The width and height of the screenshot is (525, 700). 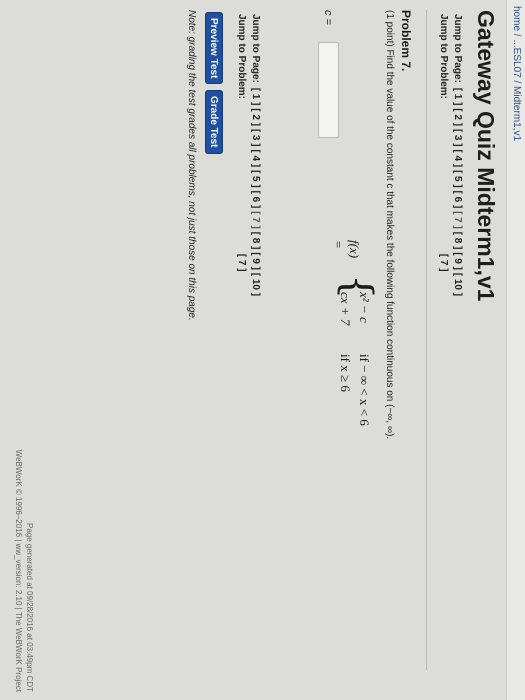 I want to click on bottom-page-link-6: [ 6 ], so click(x=255, y=200).